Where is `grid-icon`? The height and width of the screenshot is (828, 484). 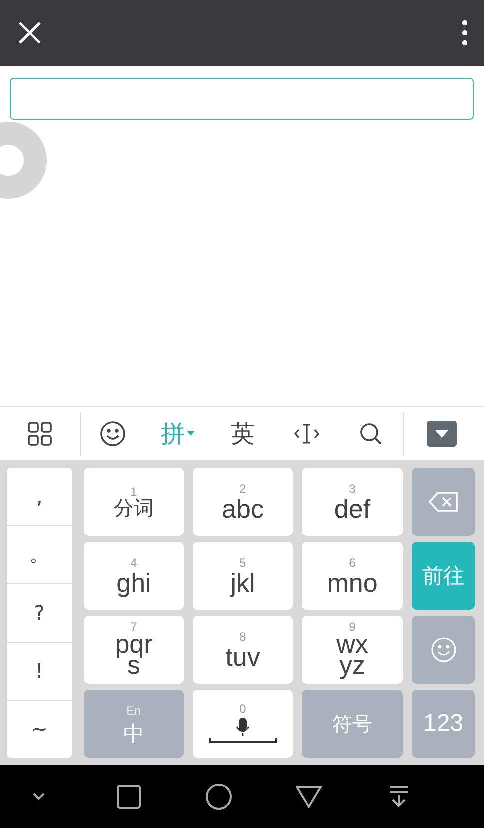 grid-icon is located at coordinates (40, 434).